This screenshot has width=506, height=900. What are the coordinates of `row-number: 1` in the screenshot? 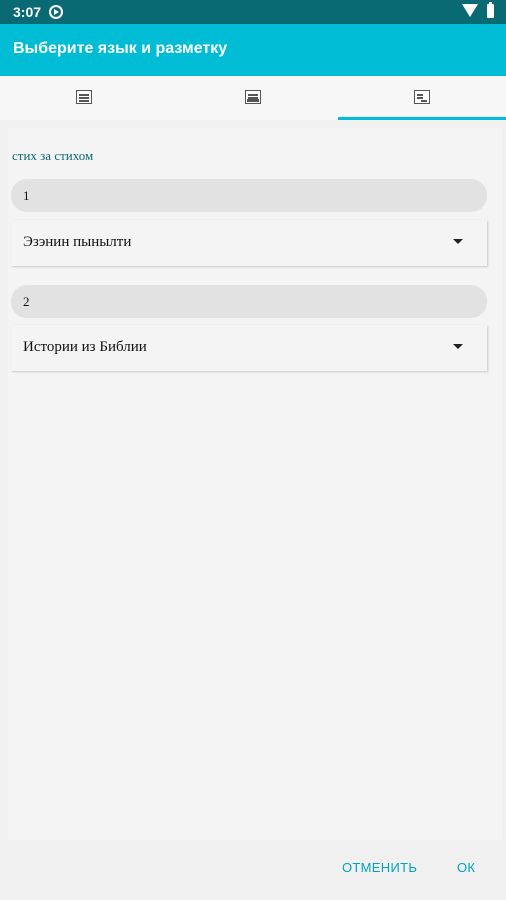 It's located at (26, 195).